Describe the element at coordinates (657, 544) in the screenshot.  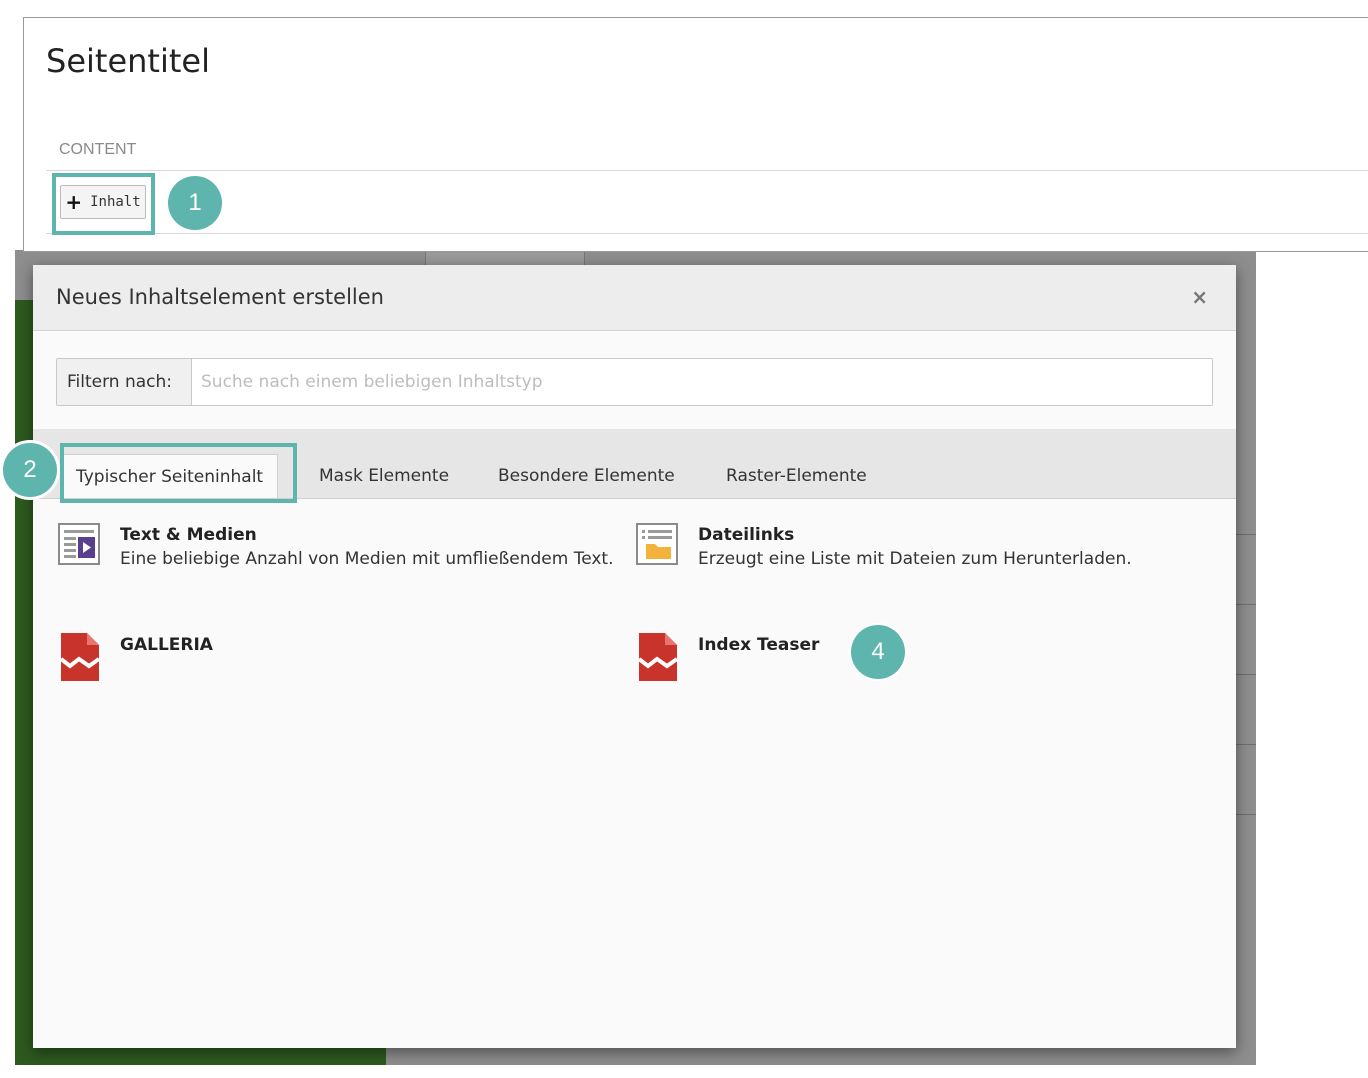
I see `file-links-icon` at that location.